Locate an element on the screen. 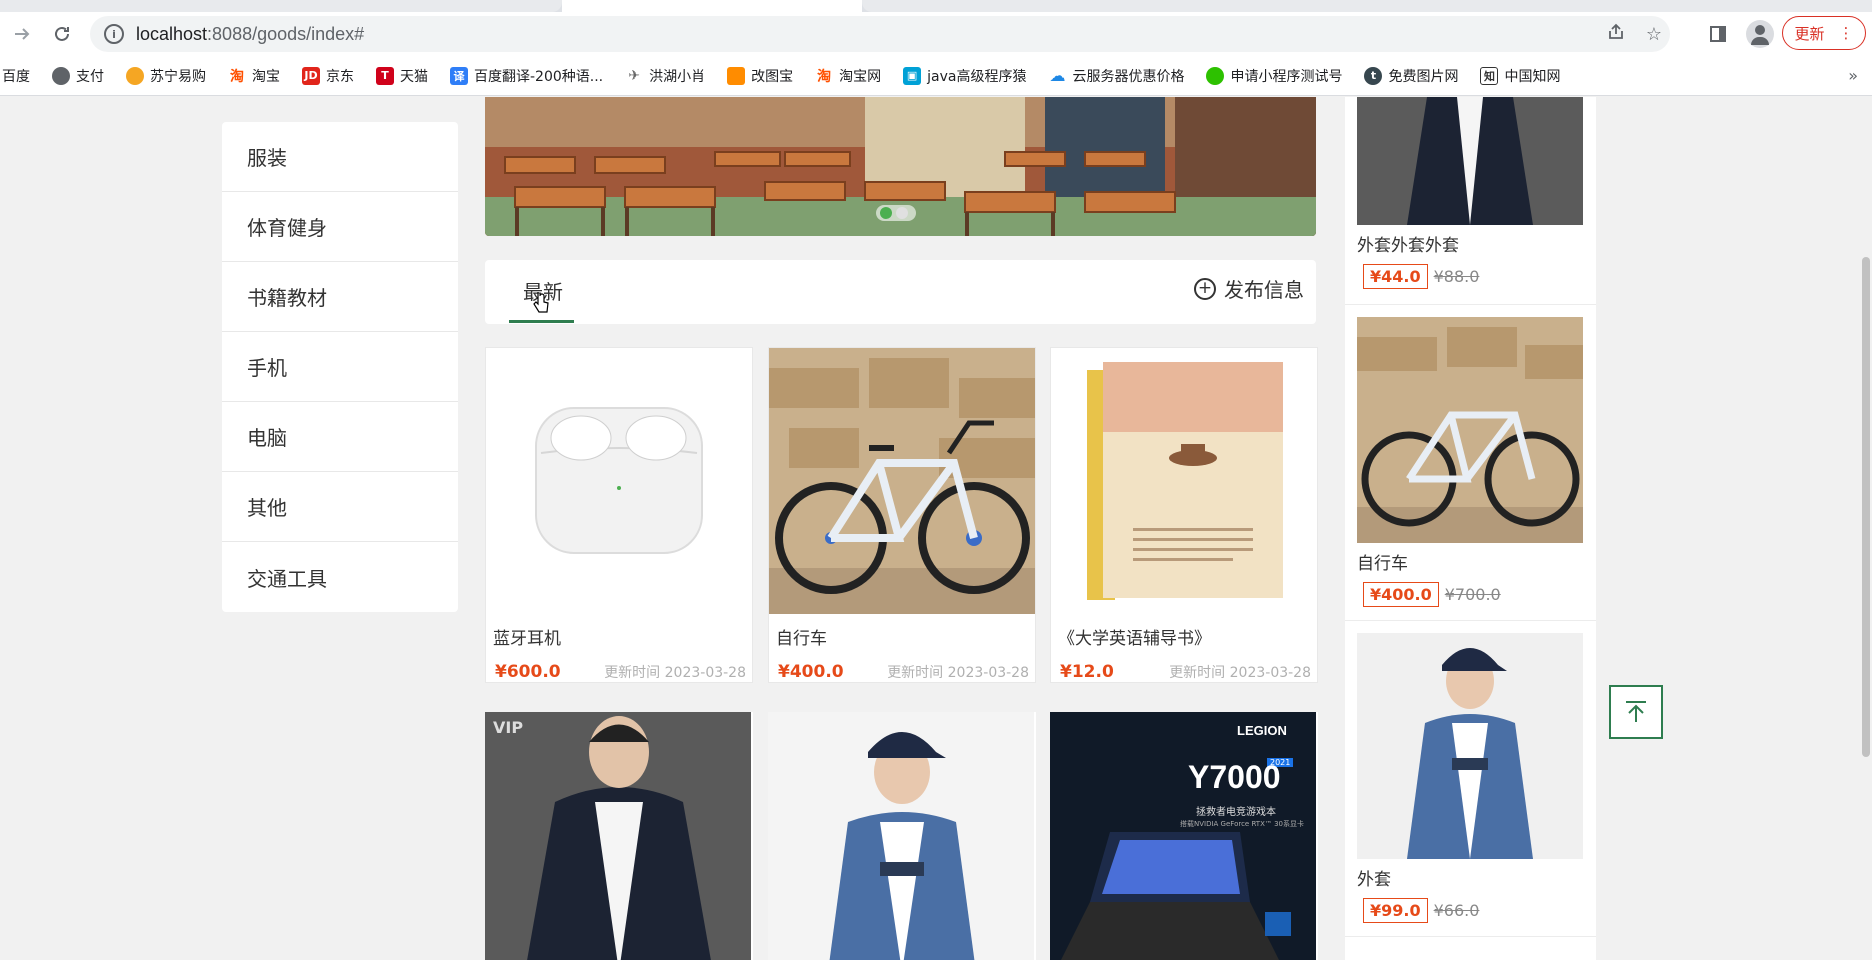 This screenshot has width=1872, height=960. vip-badge: VIP is located at coordinates (508, 727).